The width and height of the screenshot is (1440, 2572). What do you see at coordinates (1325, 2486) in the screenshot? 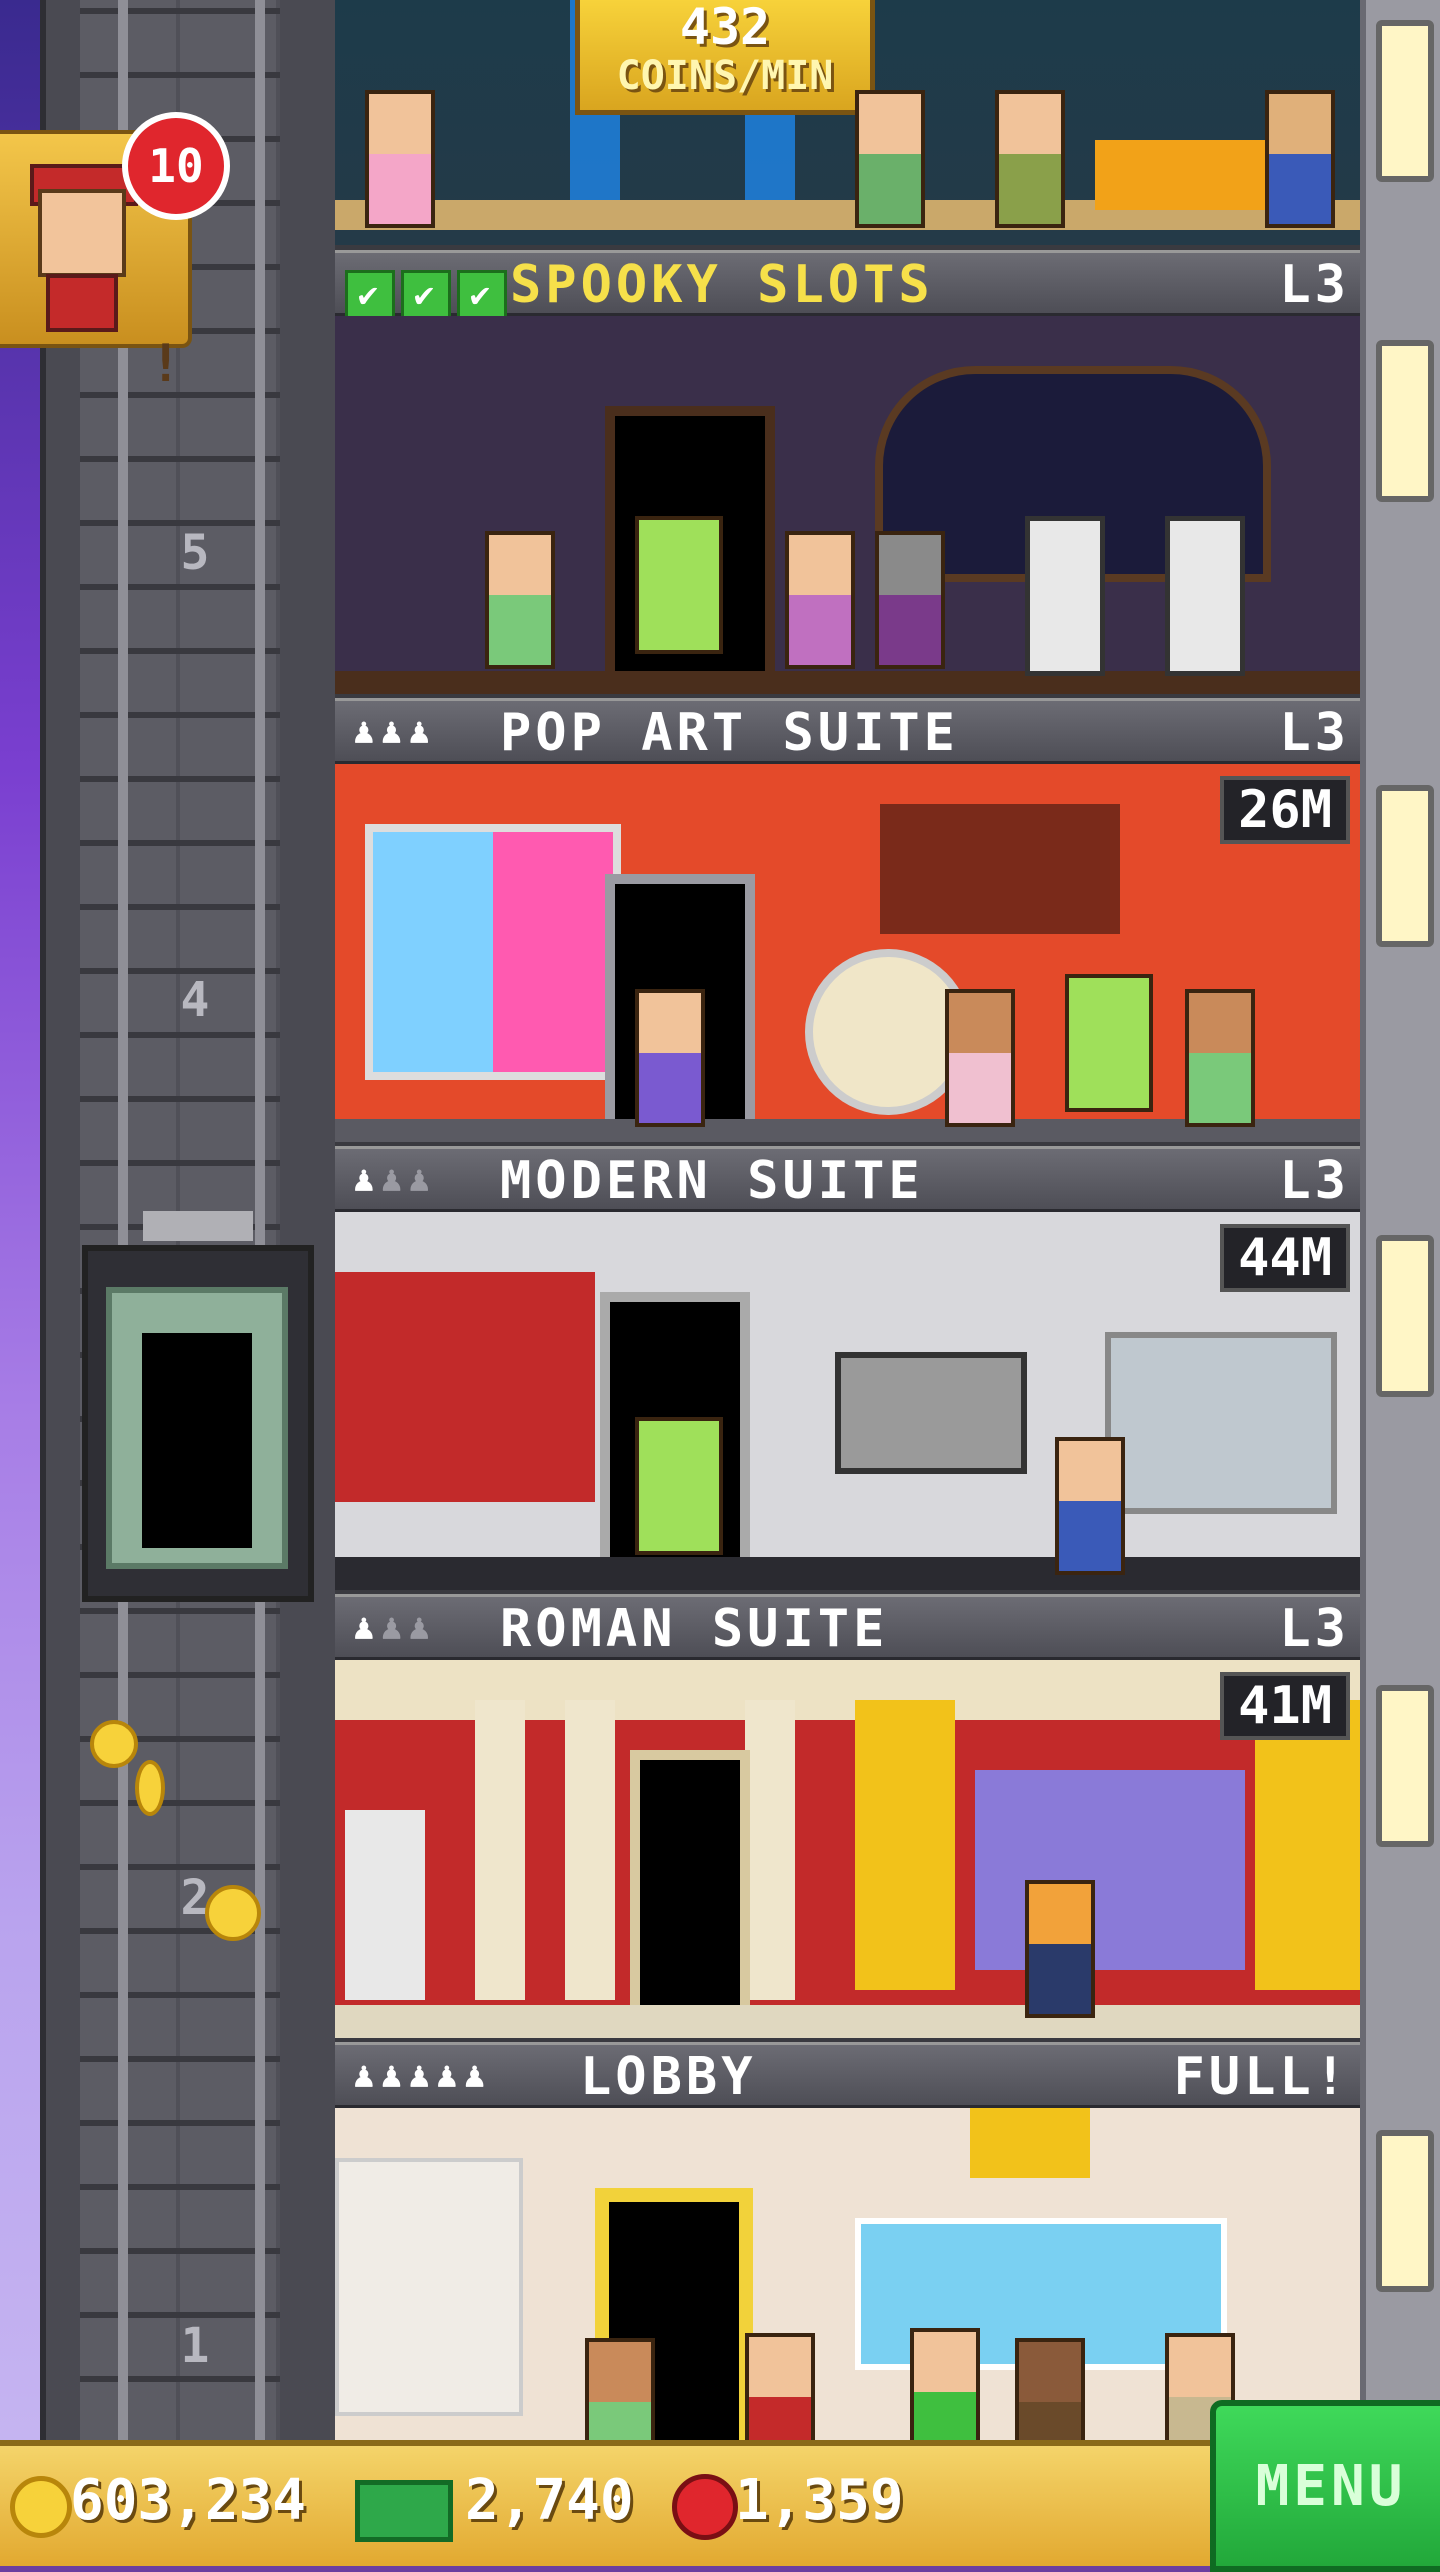
I see `menu-button: MENU` at bounding box center [1325, 2486].